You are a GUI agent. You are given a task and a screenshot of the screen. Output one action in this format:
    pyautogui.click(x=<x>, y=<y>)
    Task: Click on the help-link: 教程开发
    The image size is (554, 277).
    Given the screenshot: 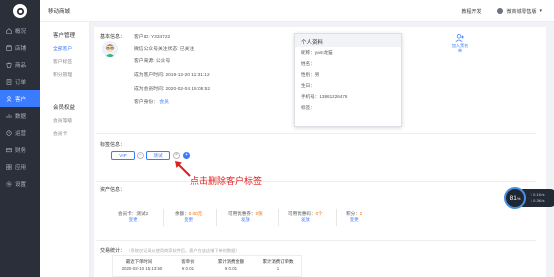 What is the action you would take?
    pyautogui.click(x=471, y=11)
    